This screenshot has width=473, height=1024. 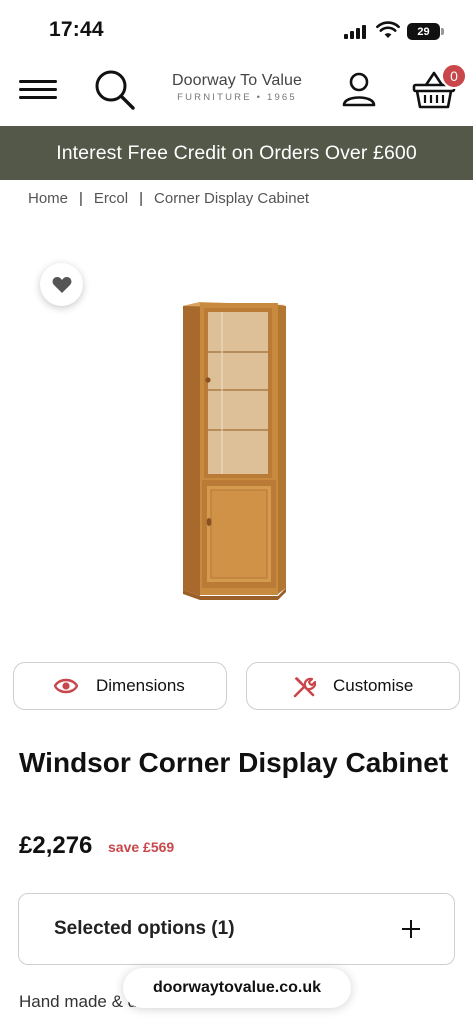 I want to click on selected-options-label: Selected options (1), so click(x=144, y=928).